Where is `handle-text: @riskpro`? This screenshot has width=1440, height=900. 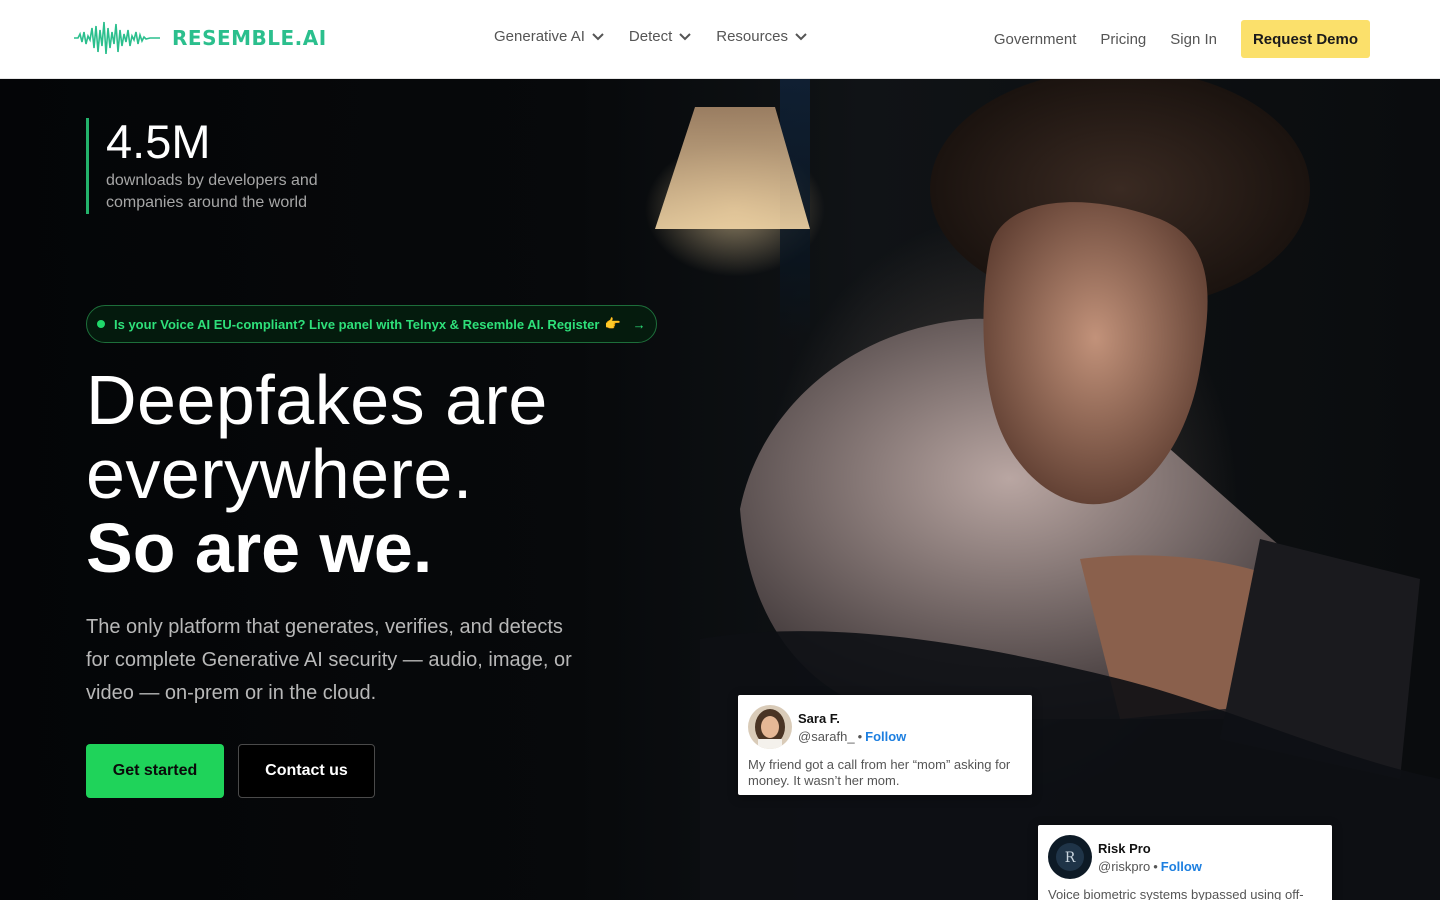
handle-text: @riskpro is located at coordinates (1124, 866).